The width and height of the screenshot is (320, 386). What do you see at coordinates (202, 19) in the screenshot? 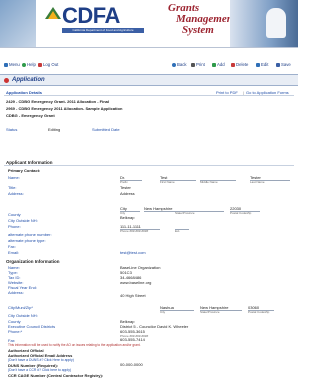
I see `grants-system-title: Grants Management System` at bounding box center [202, 19].